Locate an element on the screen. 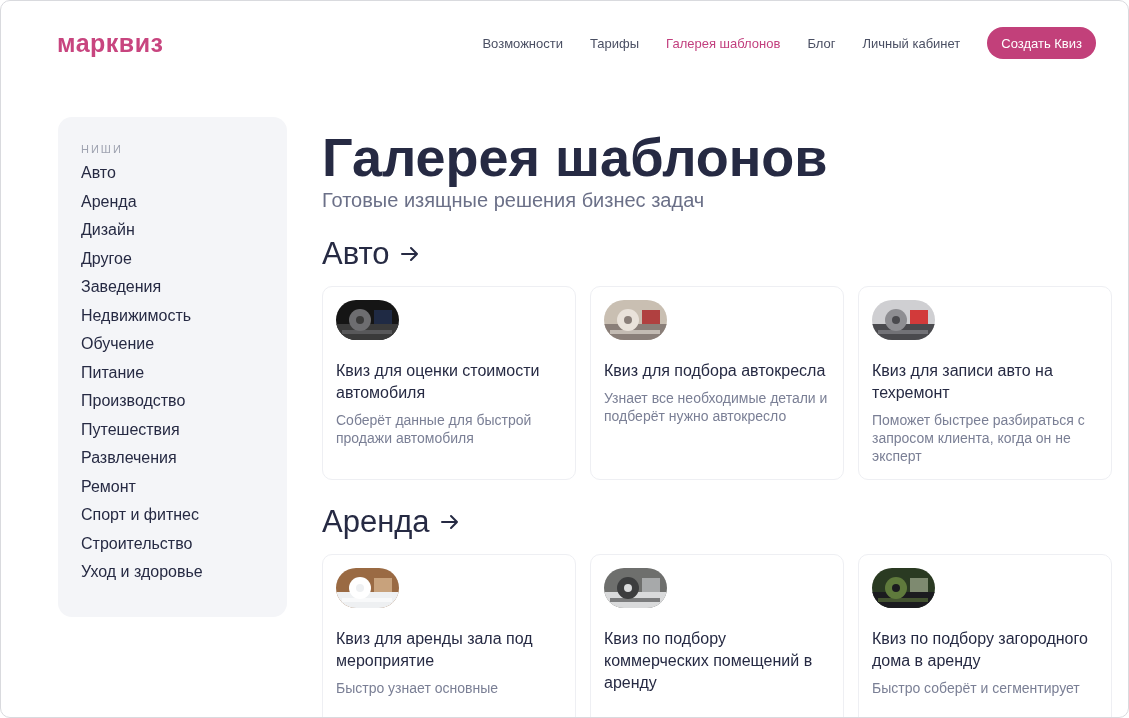  template-card: Квиз для подбора автокресла Узнает все необходимые детали и подберёт нужно автокресло is located at coordinates (717, 383).